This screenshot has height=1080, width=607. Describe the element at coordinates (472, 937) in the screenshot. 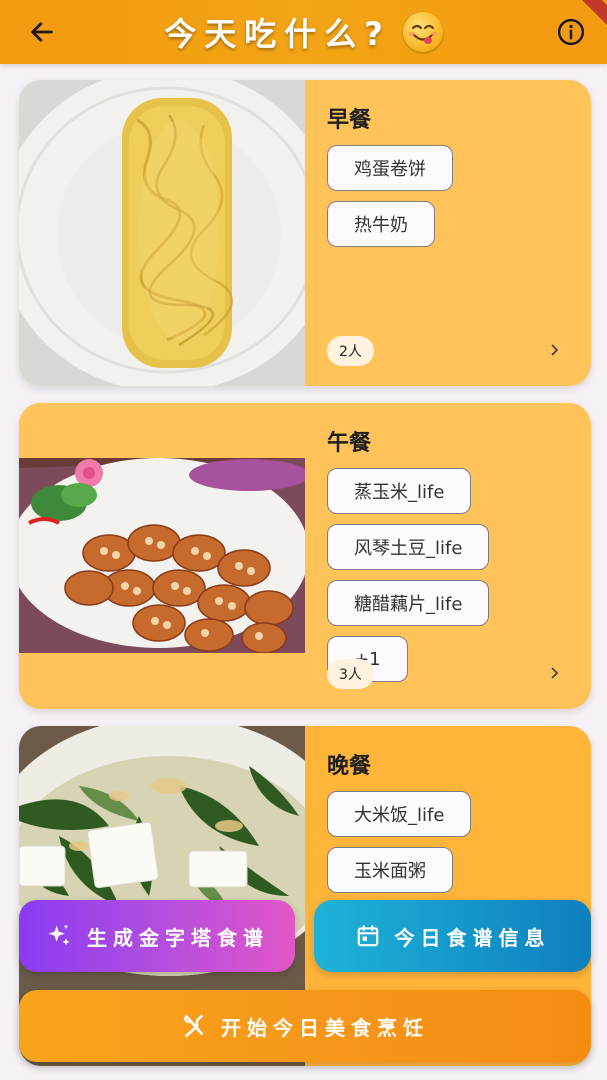

I see `today-recipe-info-label: 今日食谱信息` at that location.